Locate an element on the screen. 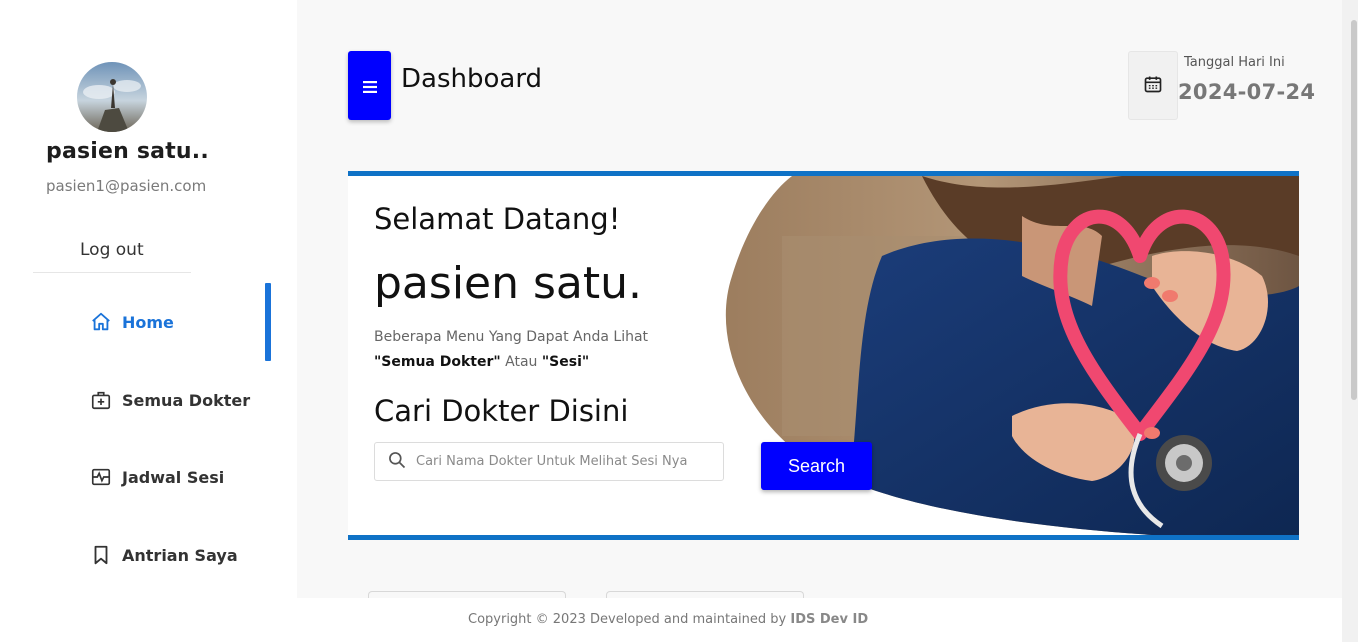 The height and width of the screenshot is (642, 1358). hint-option-sesi: "Sesi" is located at coordinates (565, 362).